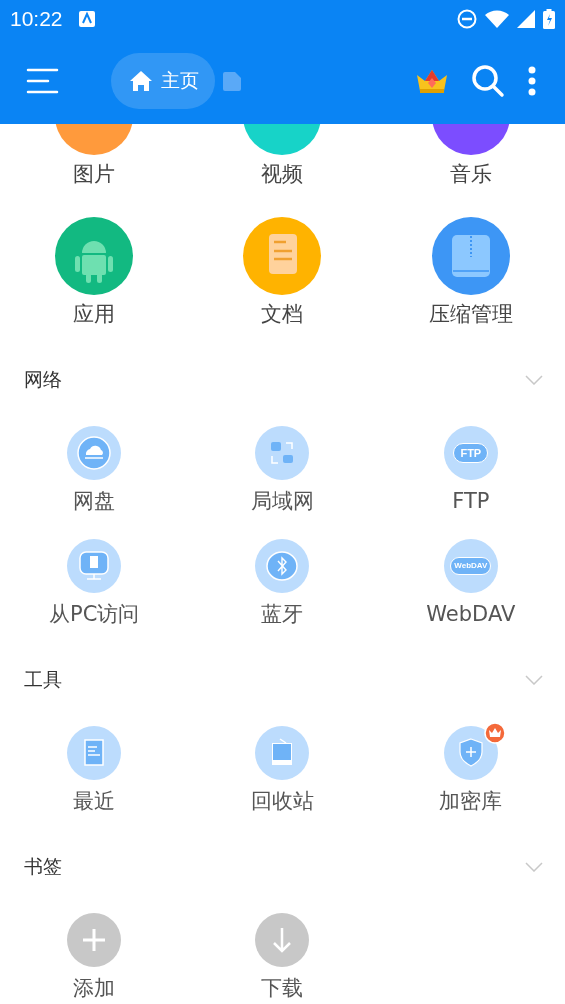 This screenshot has width=565, height=1004. What do you see at coordinates (470, 566) in the screenshot?
I see `tag-icon: WebDAV` at bounding box center [470, 566].